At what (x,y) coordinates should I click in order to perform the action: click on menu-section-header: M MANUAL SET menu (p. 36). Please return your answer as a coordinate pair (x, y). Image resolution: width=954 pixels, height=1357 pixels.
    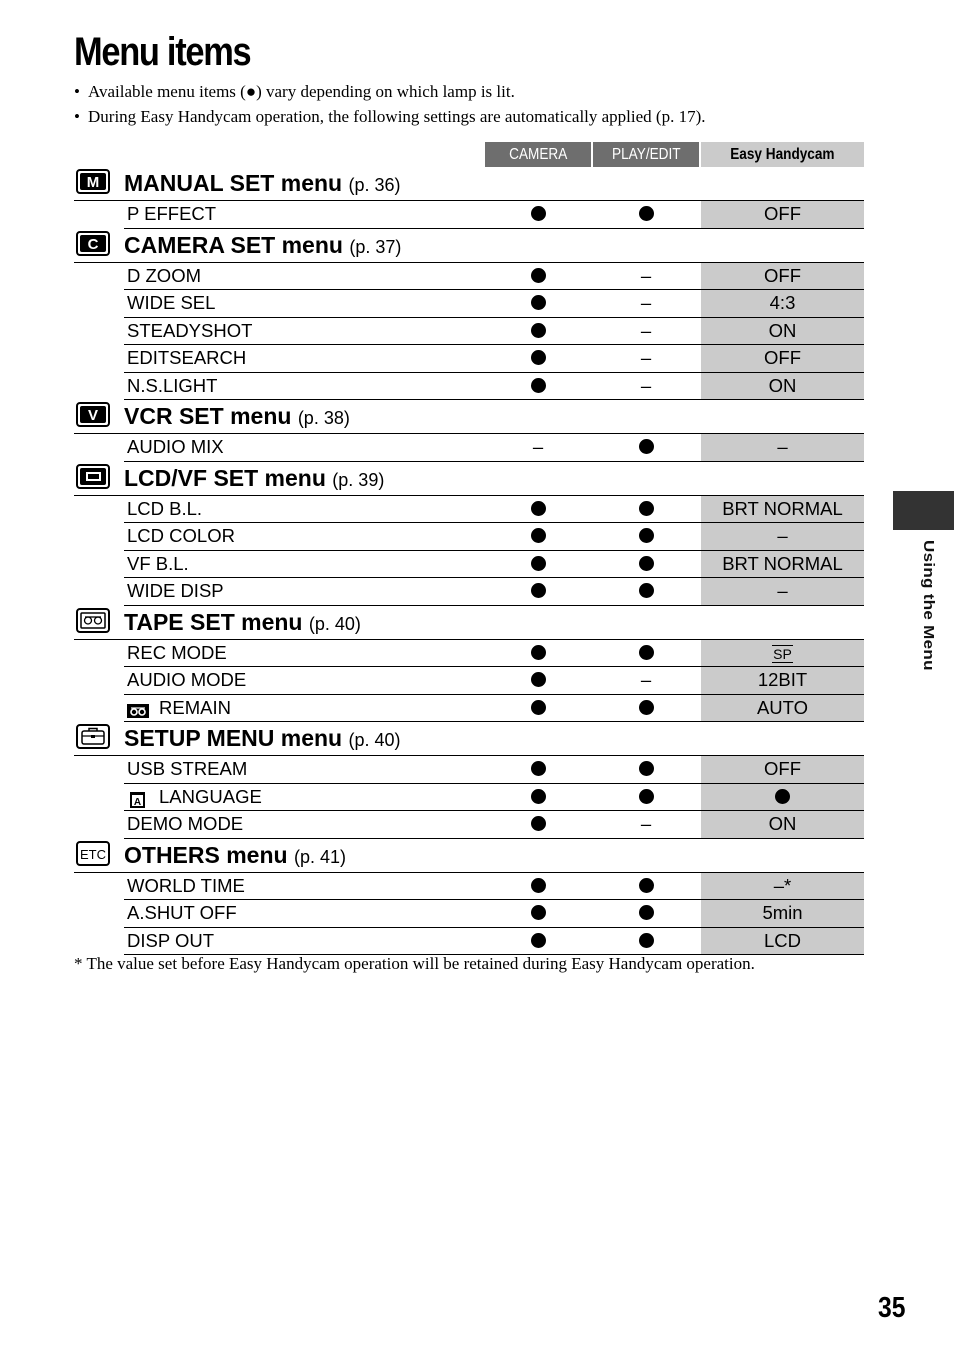
    Looking at the image, I should click on (469, 184).